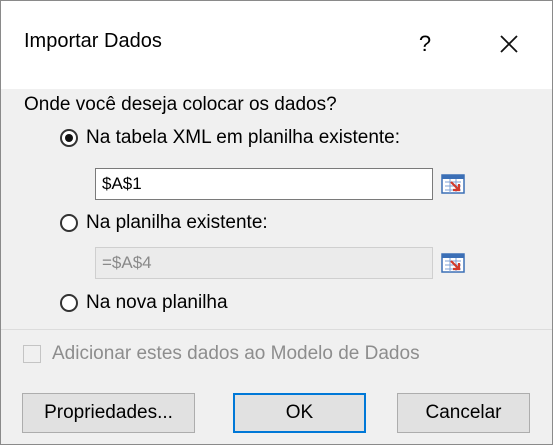 This screenshot has width=553, height=445. Describe the element at coordinates (69, 138) in the screenshot. I see `radio-xml-table-existing` at that location.